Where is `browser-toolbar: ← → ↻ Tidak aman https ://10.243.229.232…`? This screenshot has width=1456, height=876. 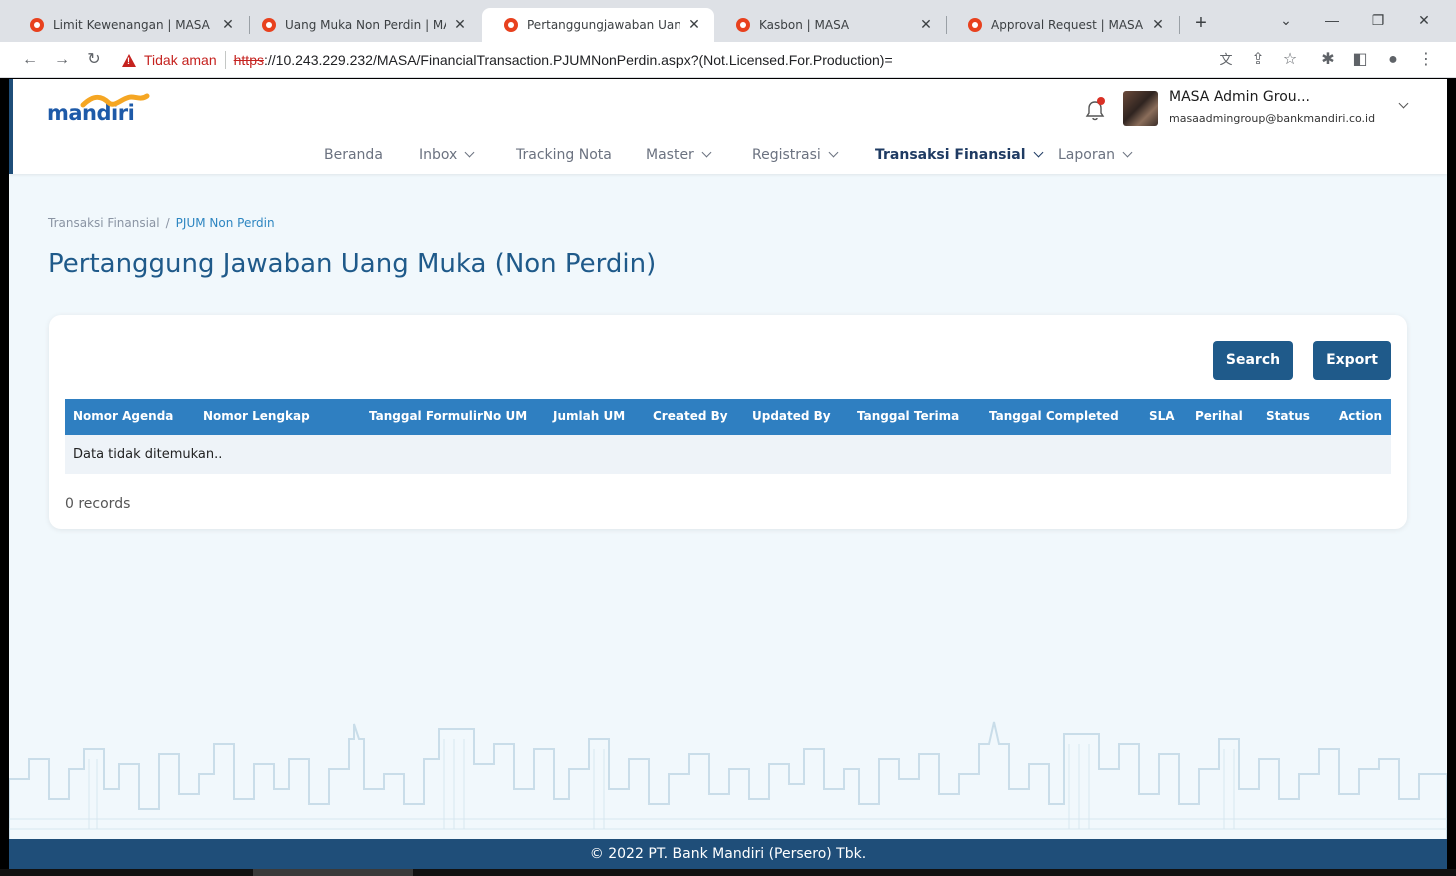
browser-toolbar: ← → ↻ Tidak aman https ://10.243.229.232… is located at coordinates (728, 60).